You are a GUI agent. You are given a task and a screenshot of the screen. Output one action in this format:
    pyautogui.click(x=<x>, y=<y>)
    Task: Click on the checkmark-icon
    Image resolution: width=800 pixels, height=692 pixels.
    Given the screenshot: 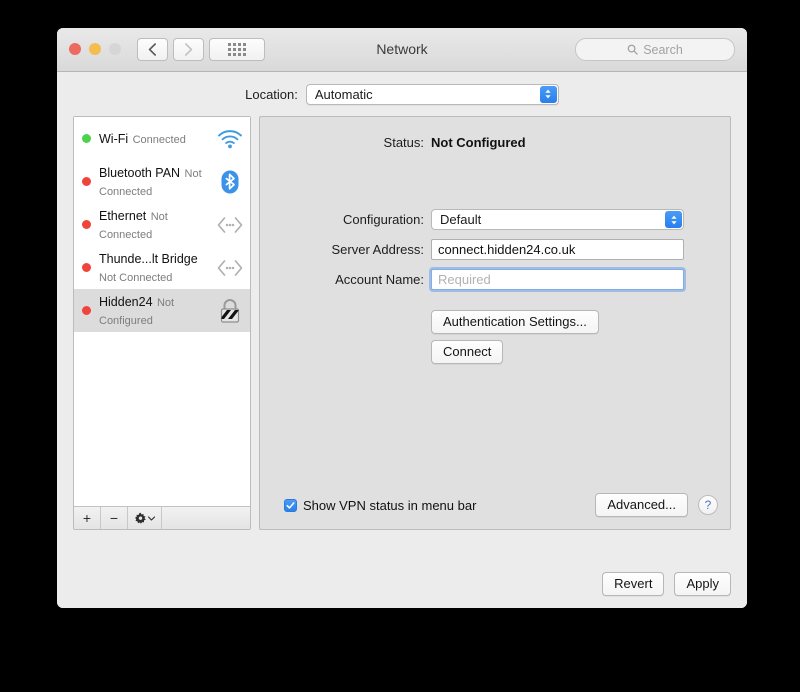 What is the action you would take?
    pyautogui.click(x=290, y=505)
    